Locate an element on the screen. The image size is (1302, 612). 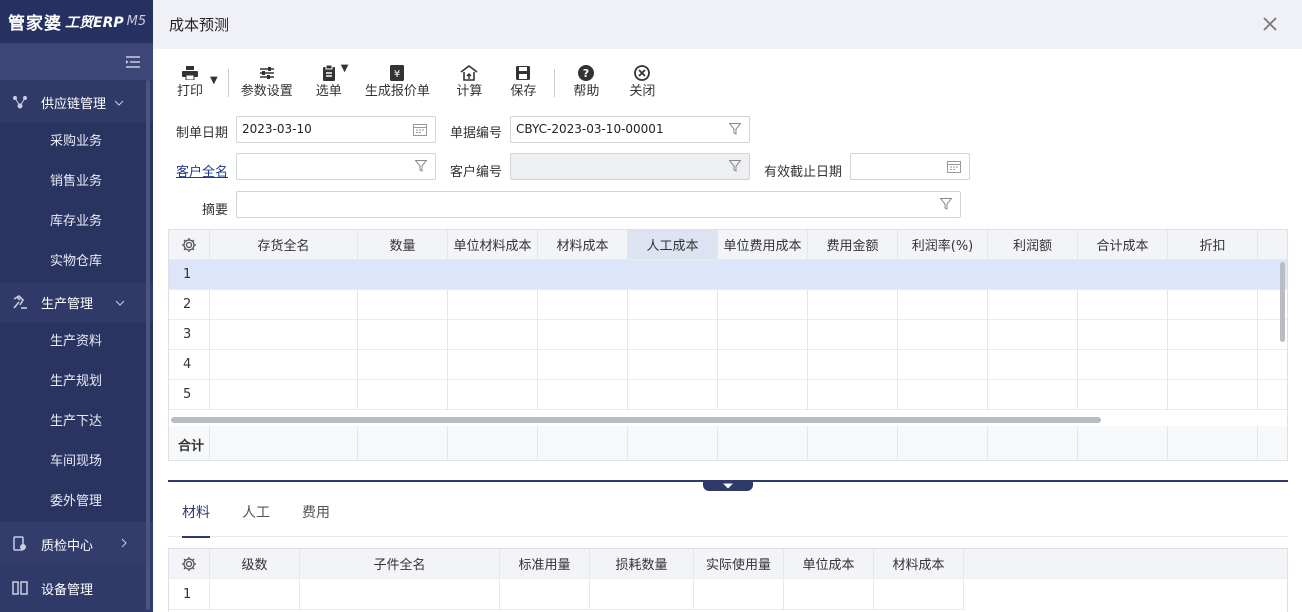
col-header-item-name: 存货全名 is located at coordinates (284, 245).